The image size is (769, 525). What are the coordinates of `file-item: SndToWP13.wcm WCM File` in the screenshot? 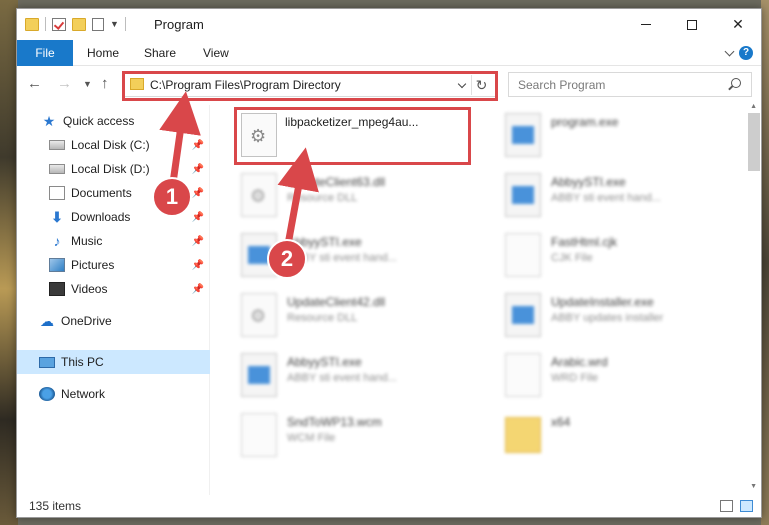 It's located at (331, 435).